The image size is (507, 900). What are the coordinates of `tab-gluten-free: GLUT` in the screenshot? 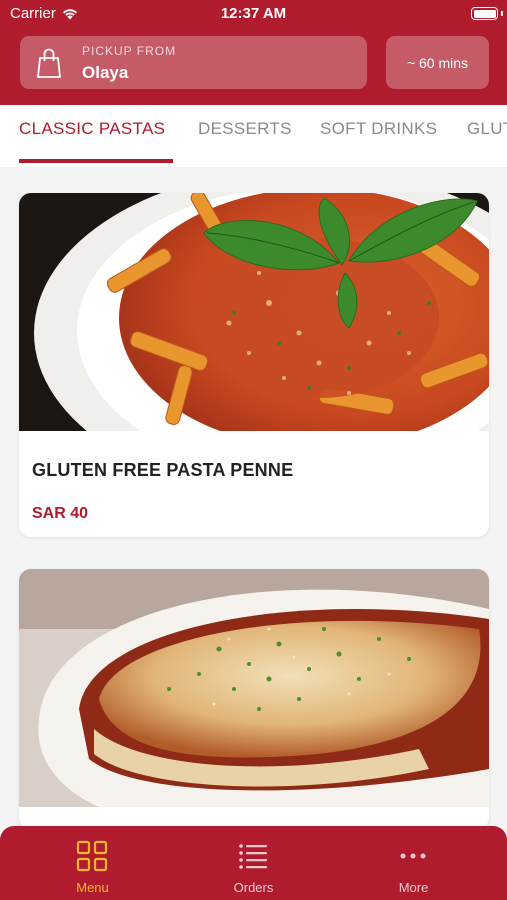 It's located at (487, 129).